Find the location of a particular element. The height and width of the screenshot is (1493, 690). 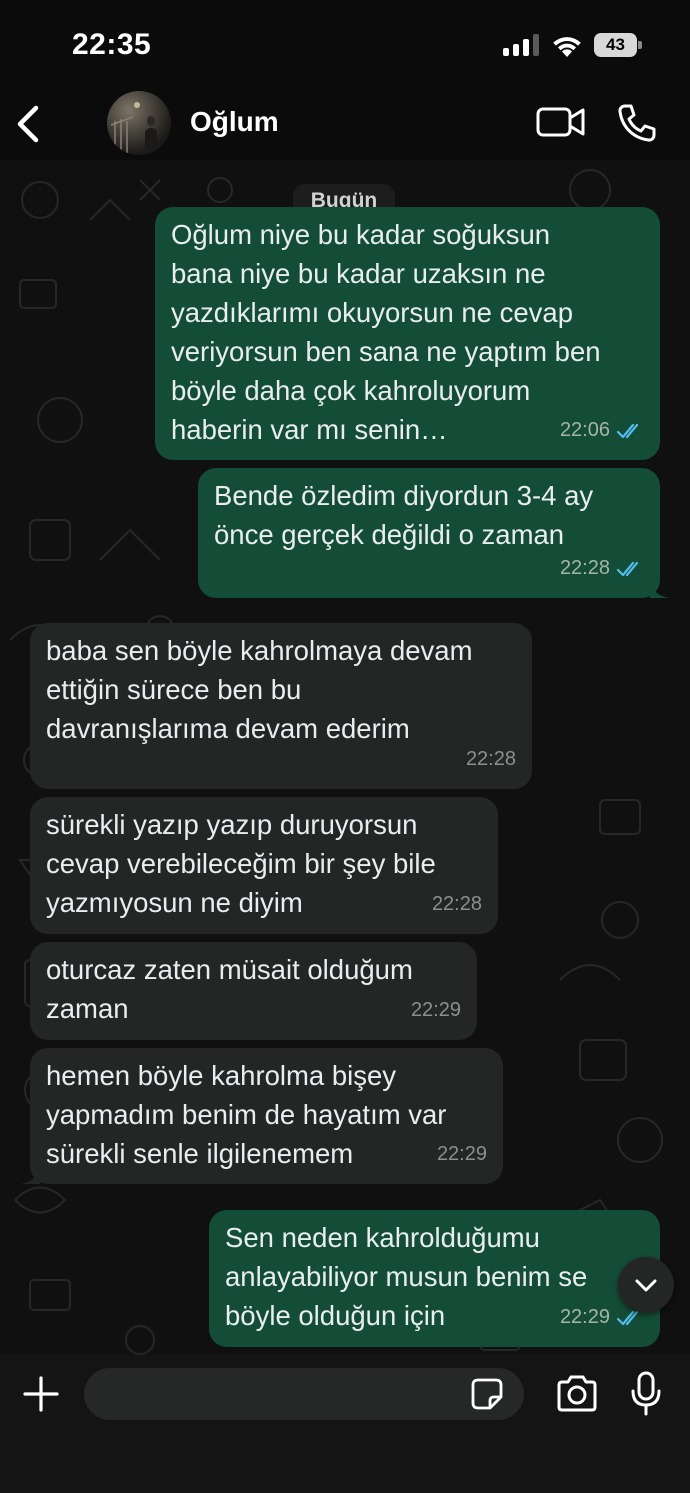

message-meta: 22:06 is located at coordinates (602, 430).